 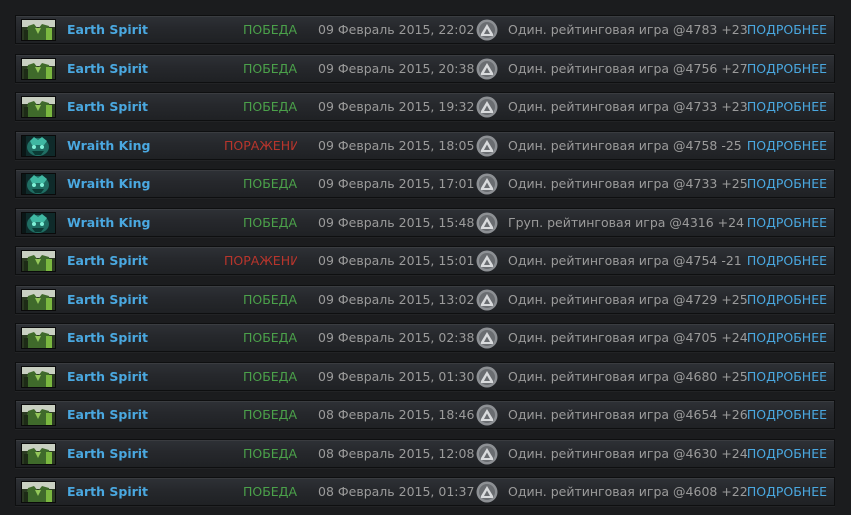 What do you see at coordinates (625, 145) in the screenshot?
I see `match-description: Один. рейтинговая игра @4758 -25` at bounding box center [625, 145].